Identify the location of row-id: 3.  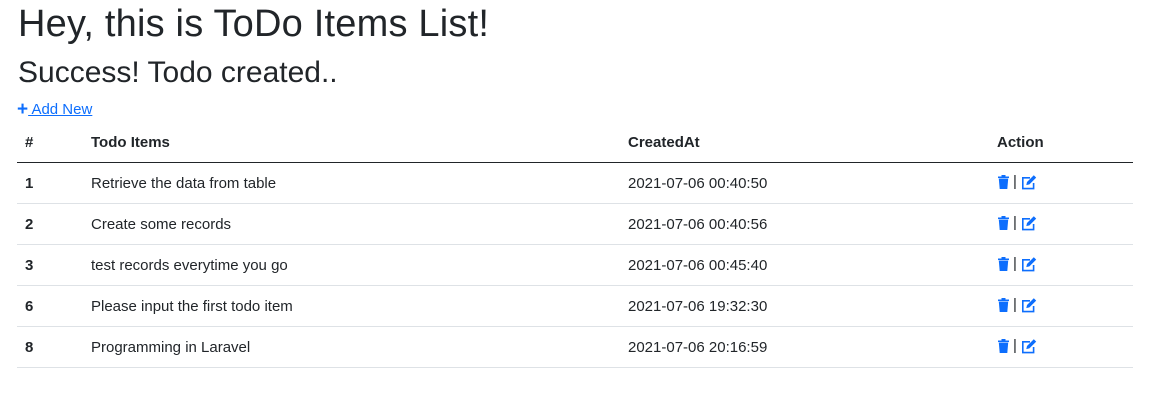
(50, 265).